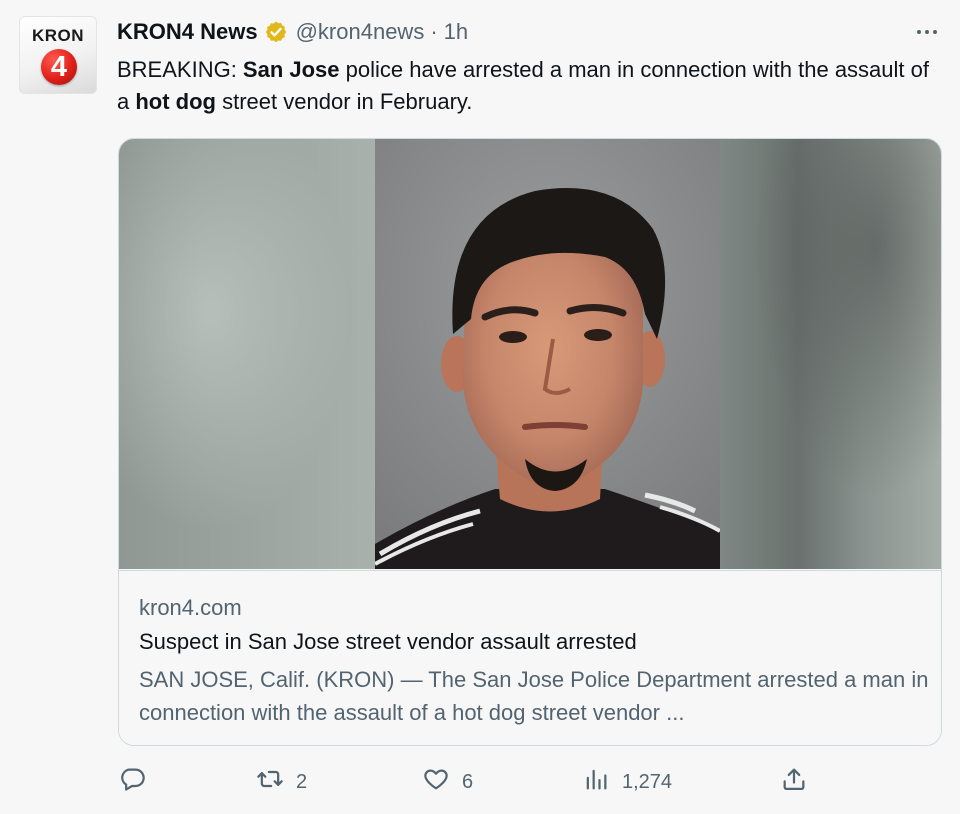  I want to click on card-image-blur-right, so click(830, 354).